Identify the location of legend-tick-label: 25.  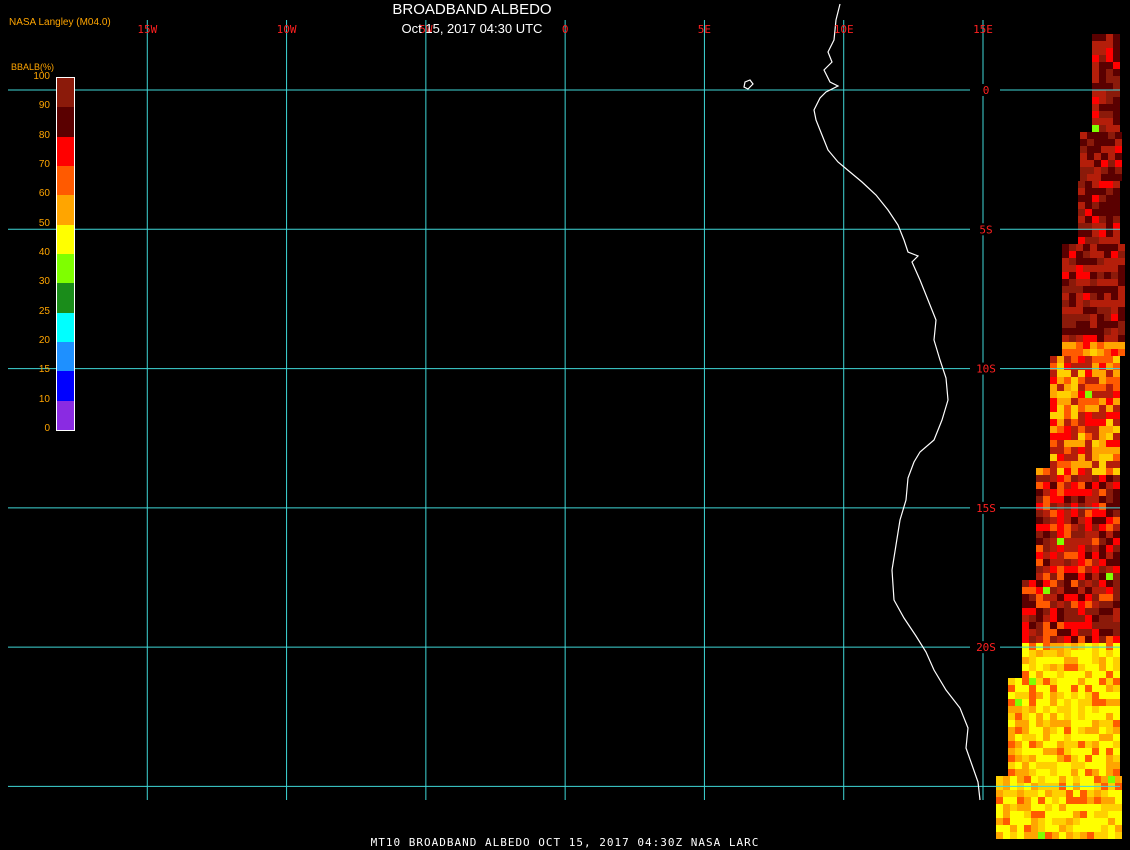
(44, 311).